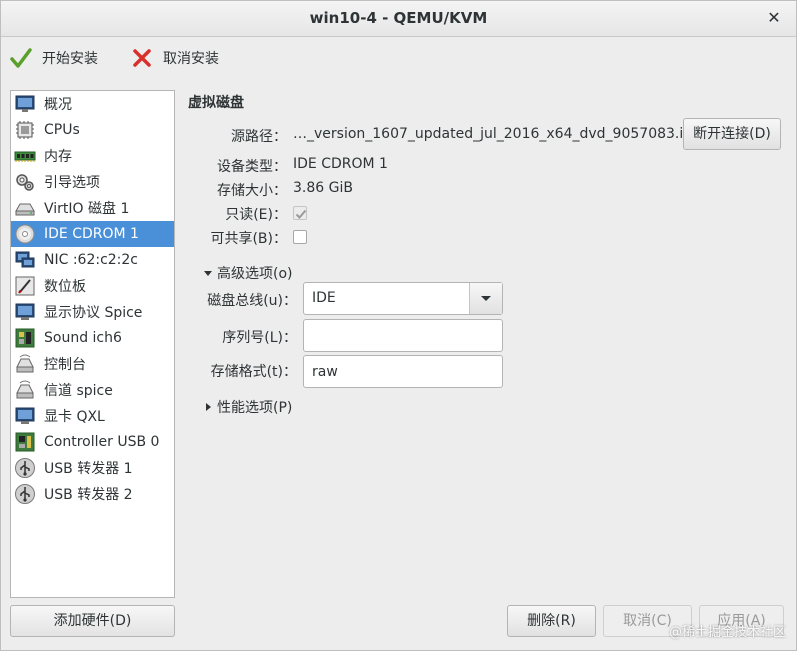  I want to click on sidebar-item-controller-usb: Controller USB 0, so click(92, 442).